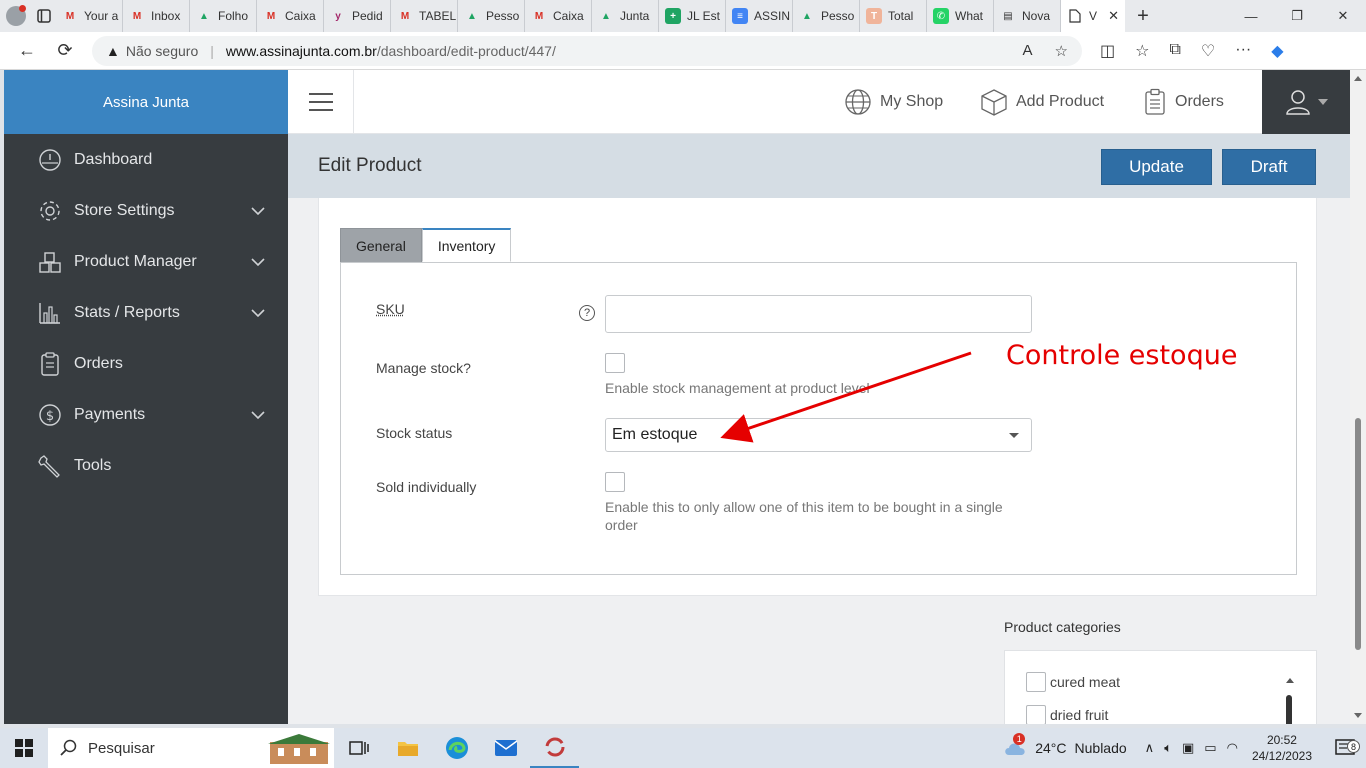 This screenshot has width=1366, height=768. I want to click on new-tab-button: +, so click(1143, 16).